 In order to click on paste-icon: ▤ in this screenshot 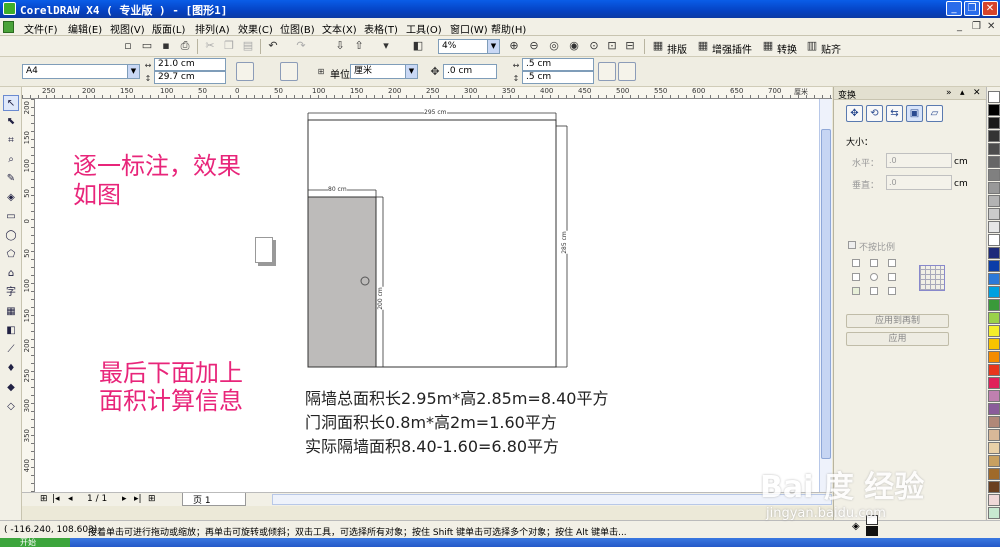, I will do `click(248, 46)`.